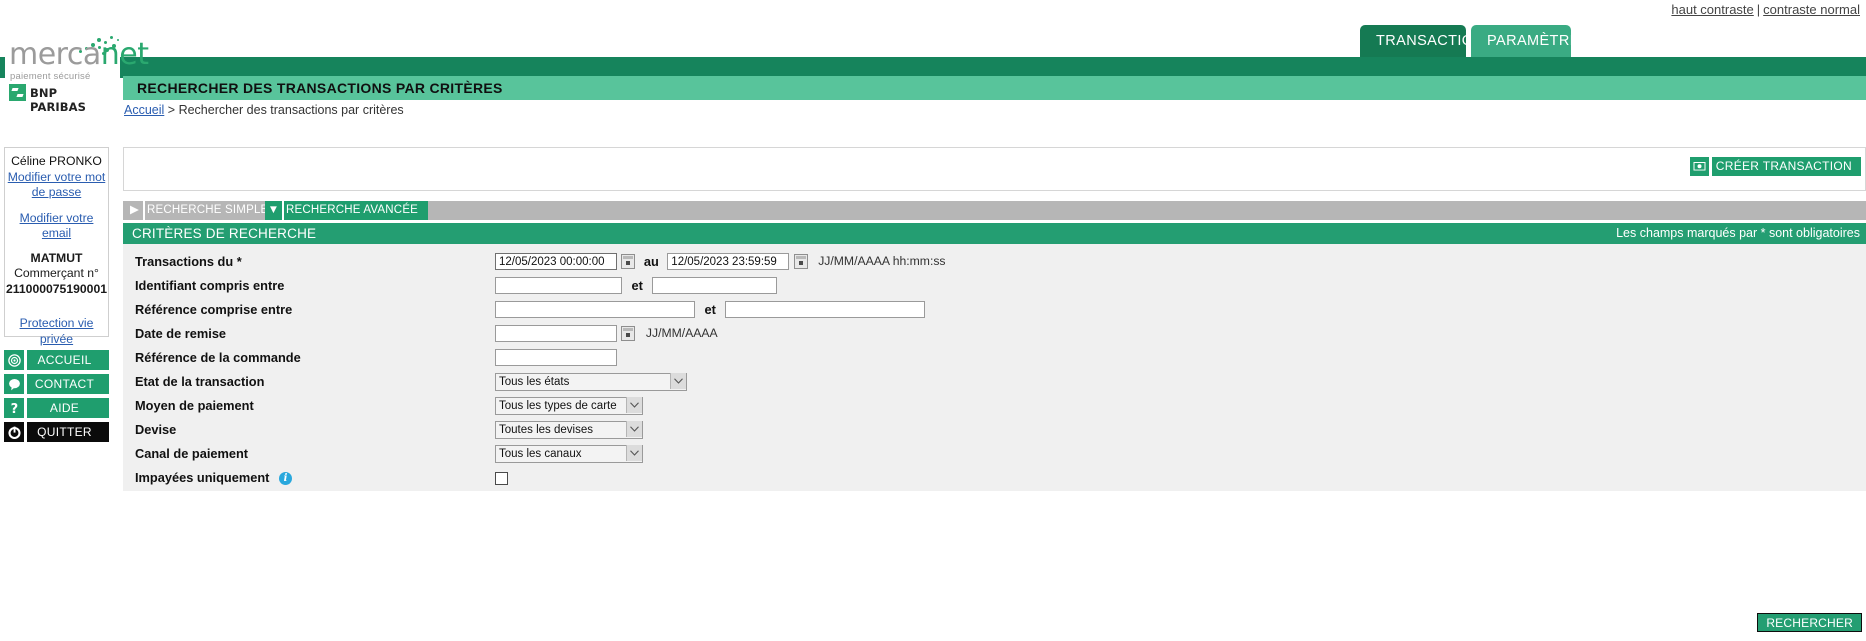  Describe the element at coordinates (194, 405) in the screenshot. I see `label-moyen-paiement: Moyen de paiement` at that location.